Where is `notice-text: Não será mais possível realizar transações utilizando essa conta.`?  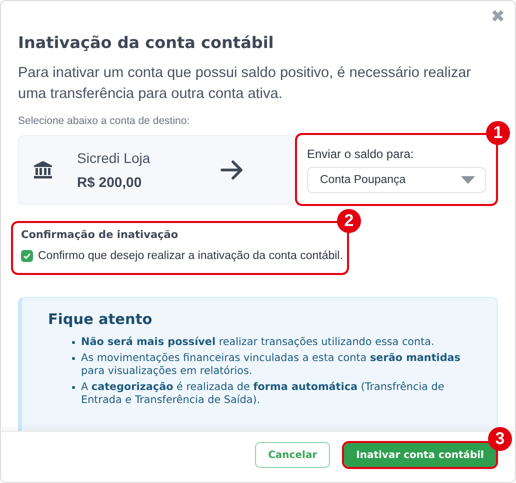
notice-text: Não será mais possível realizar transações utilizando essa conta. is located at coordinates (257, 342).